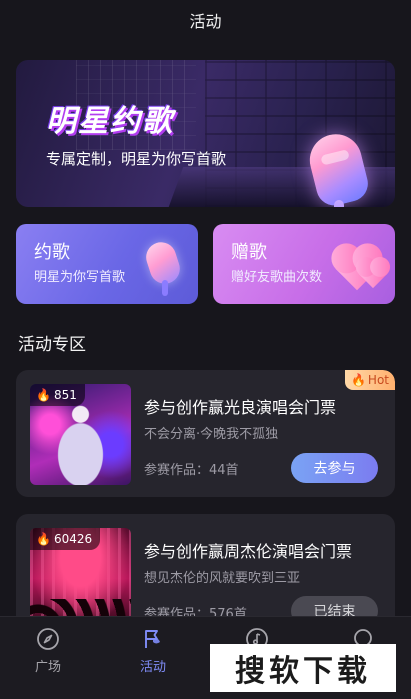  What do you see at coordinates (277, 277) in the screenshot?
I see `feature-card-subtitle: 赠好友歌曲次数` at bounding box center [277, 277].